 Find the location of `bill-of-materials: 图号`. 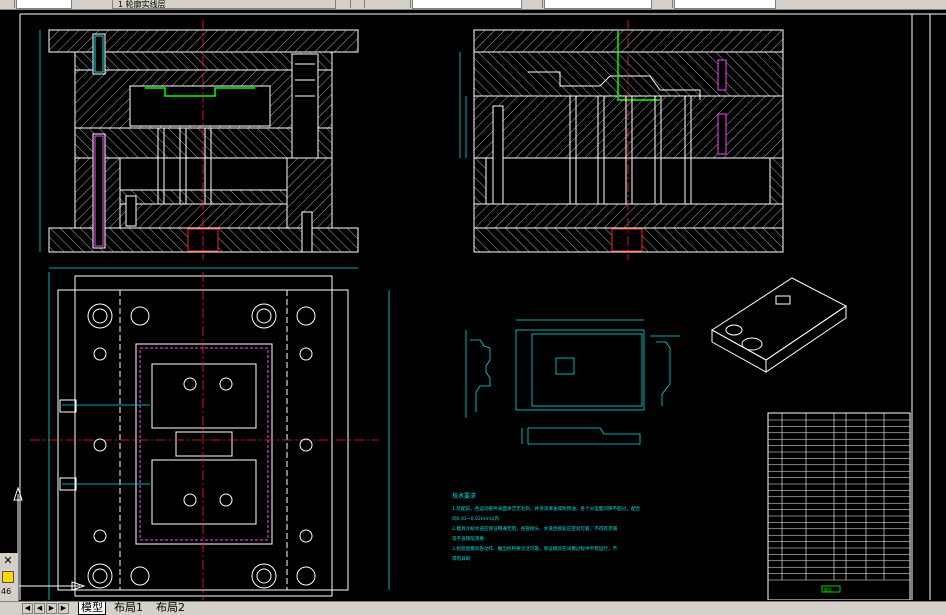

bill-of-materials: 图号 is located at coordinates (839, 506).